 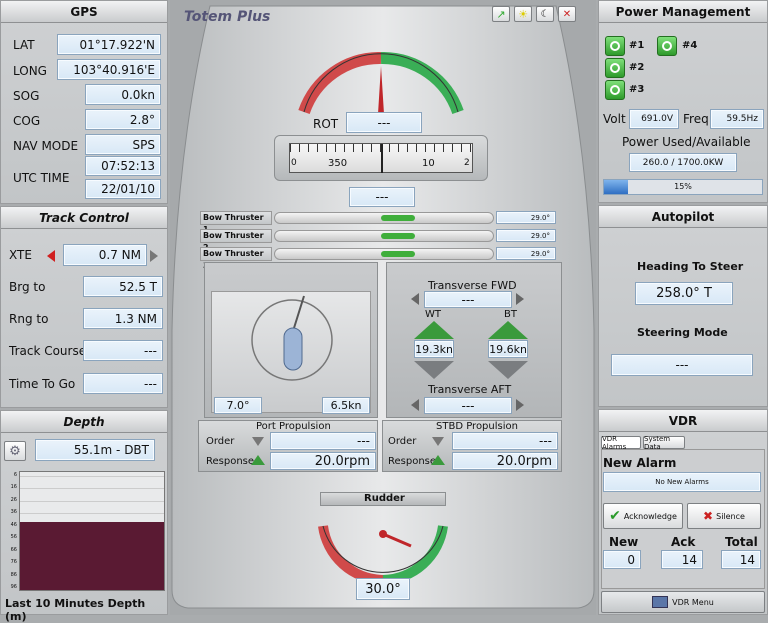 I want to click on wt-label: WT, so click(x=433, y=314).